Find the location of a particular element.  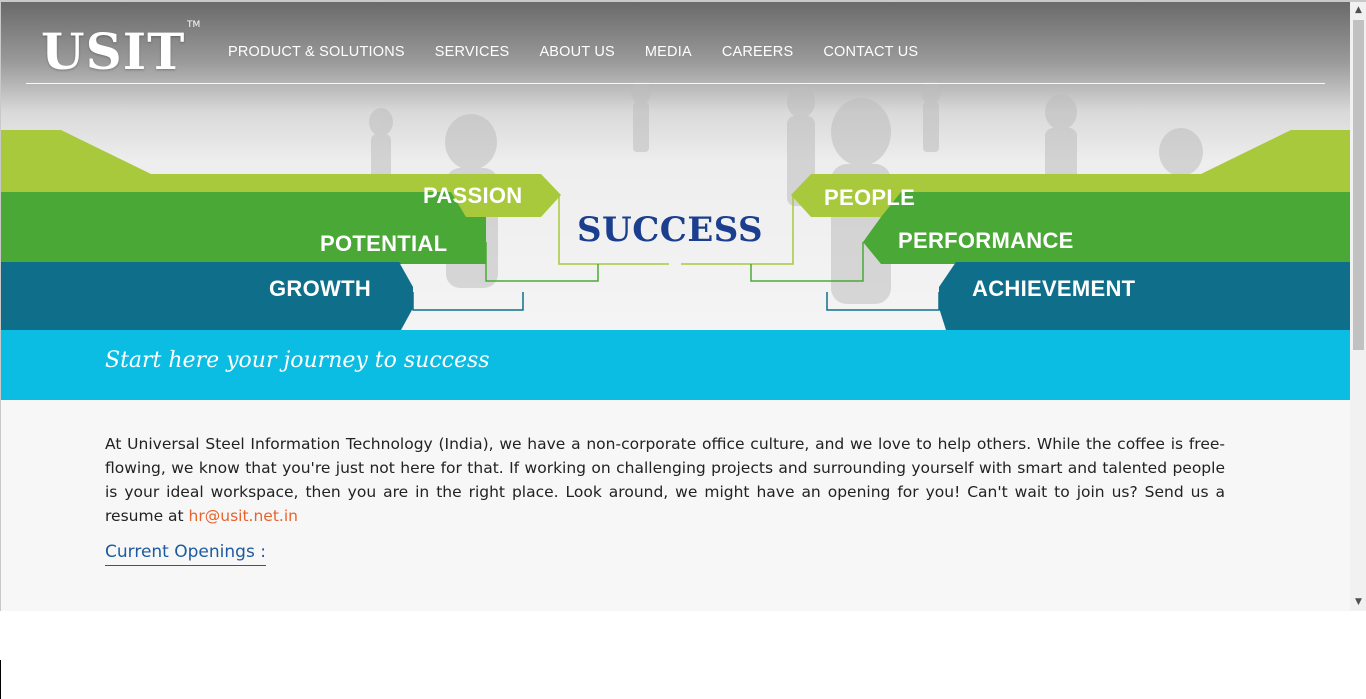

vertical-scrollbar: ▲ ▼ is located at coordinates (1358, 306).